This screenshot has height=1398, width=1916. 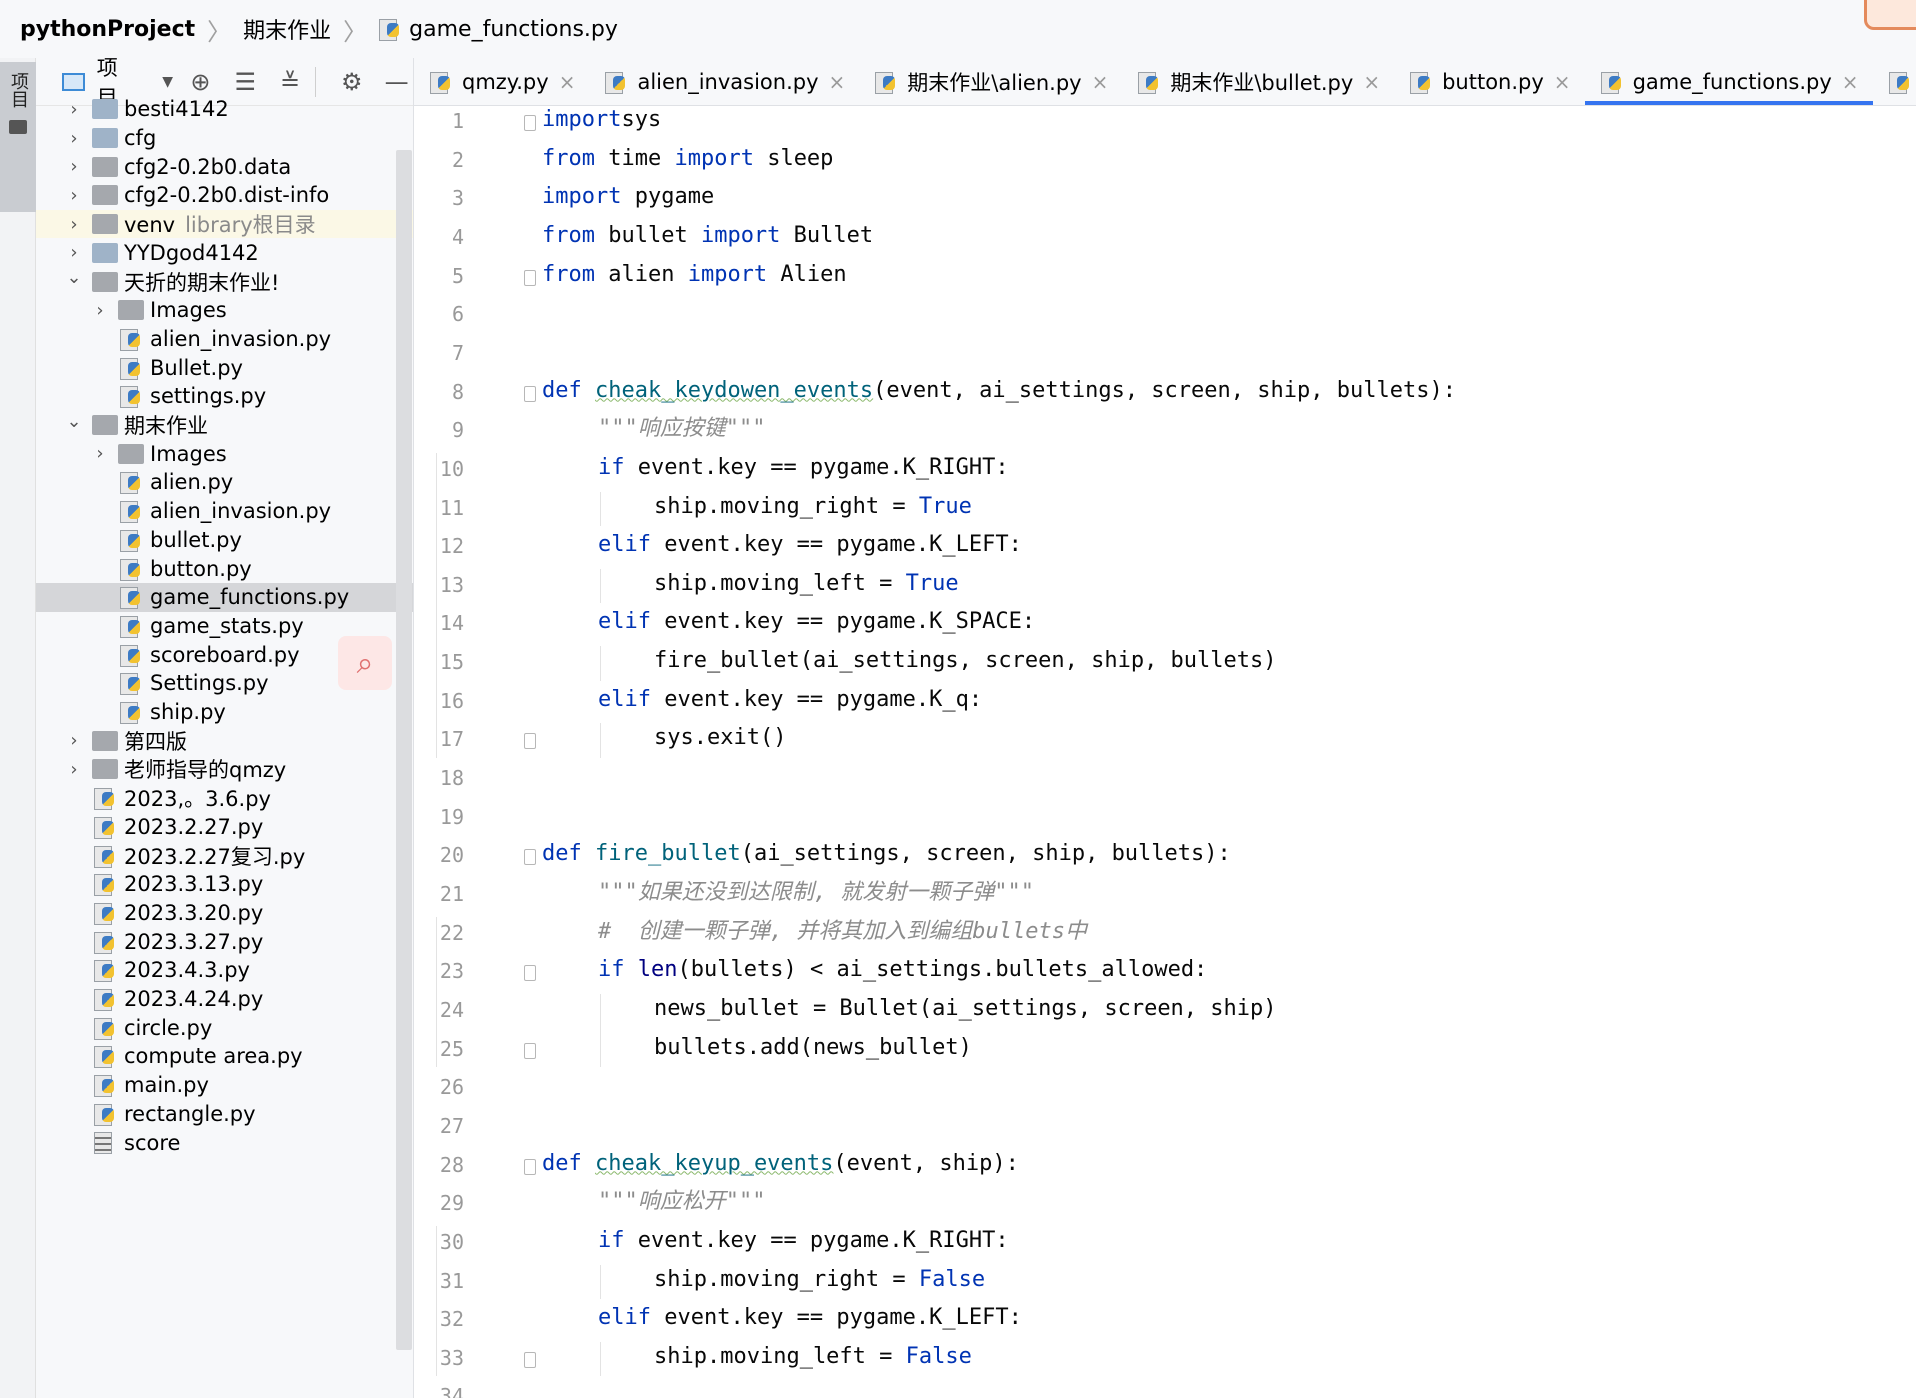 I want to click on code-line: """响应松开""", so click(x=681, y=1202).